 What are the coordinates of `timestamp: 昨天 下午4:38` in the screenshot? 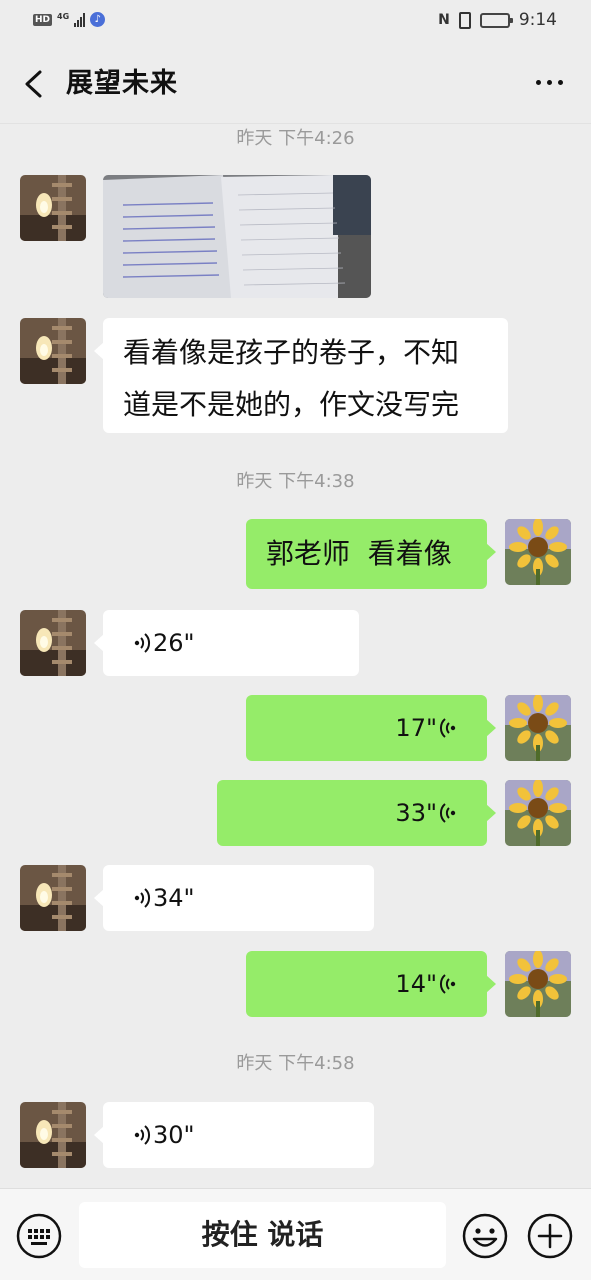 It's located at (295, 481).